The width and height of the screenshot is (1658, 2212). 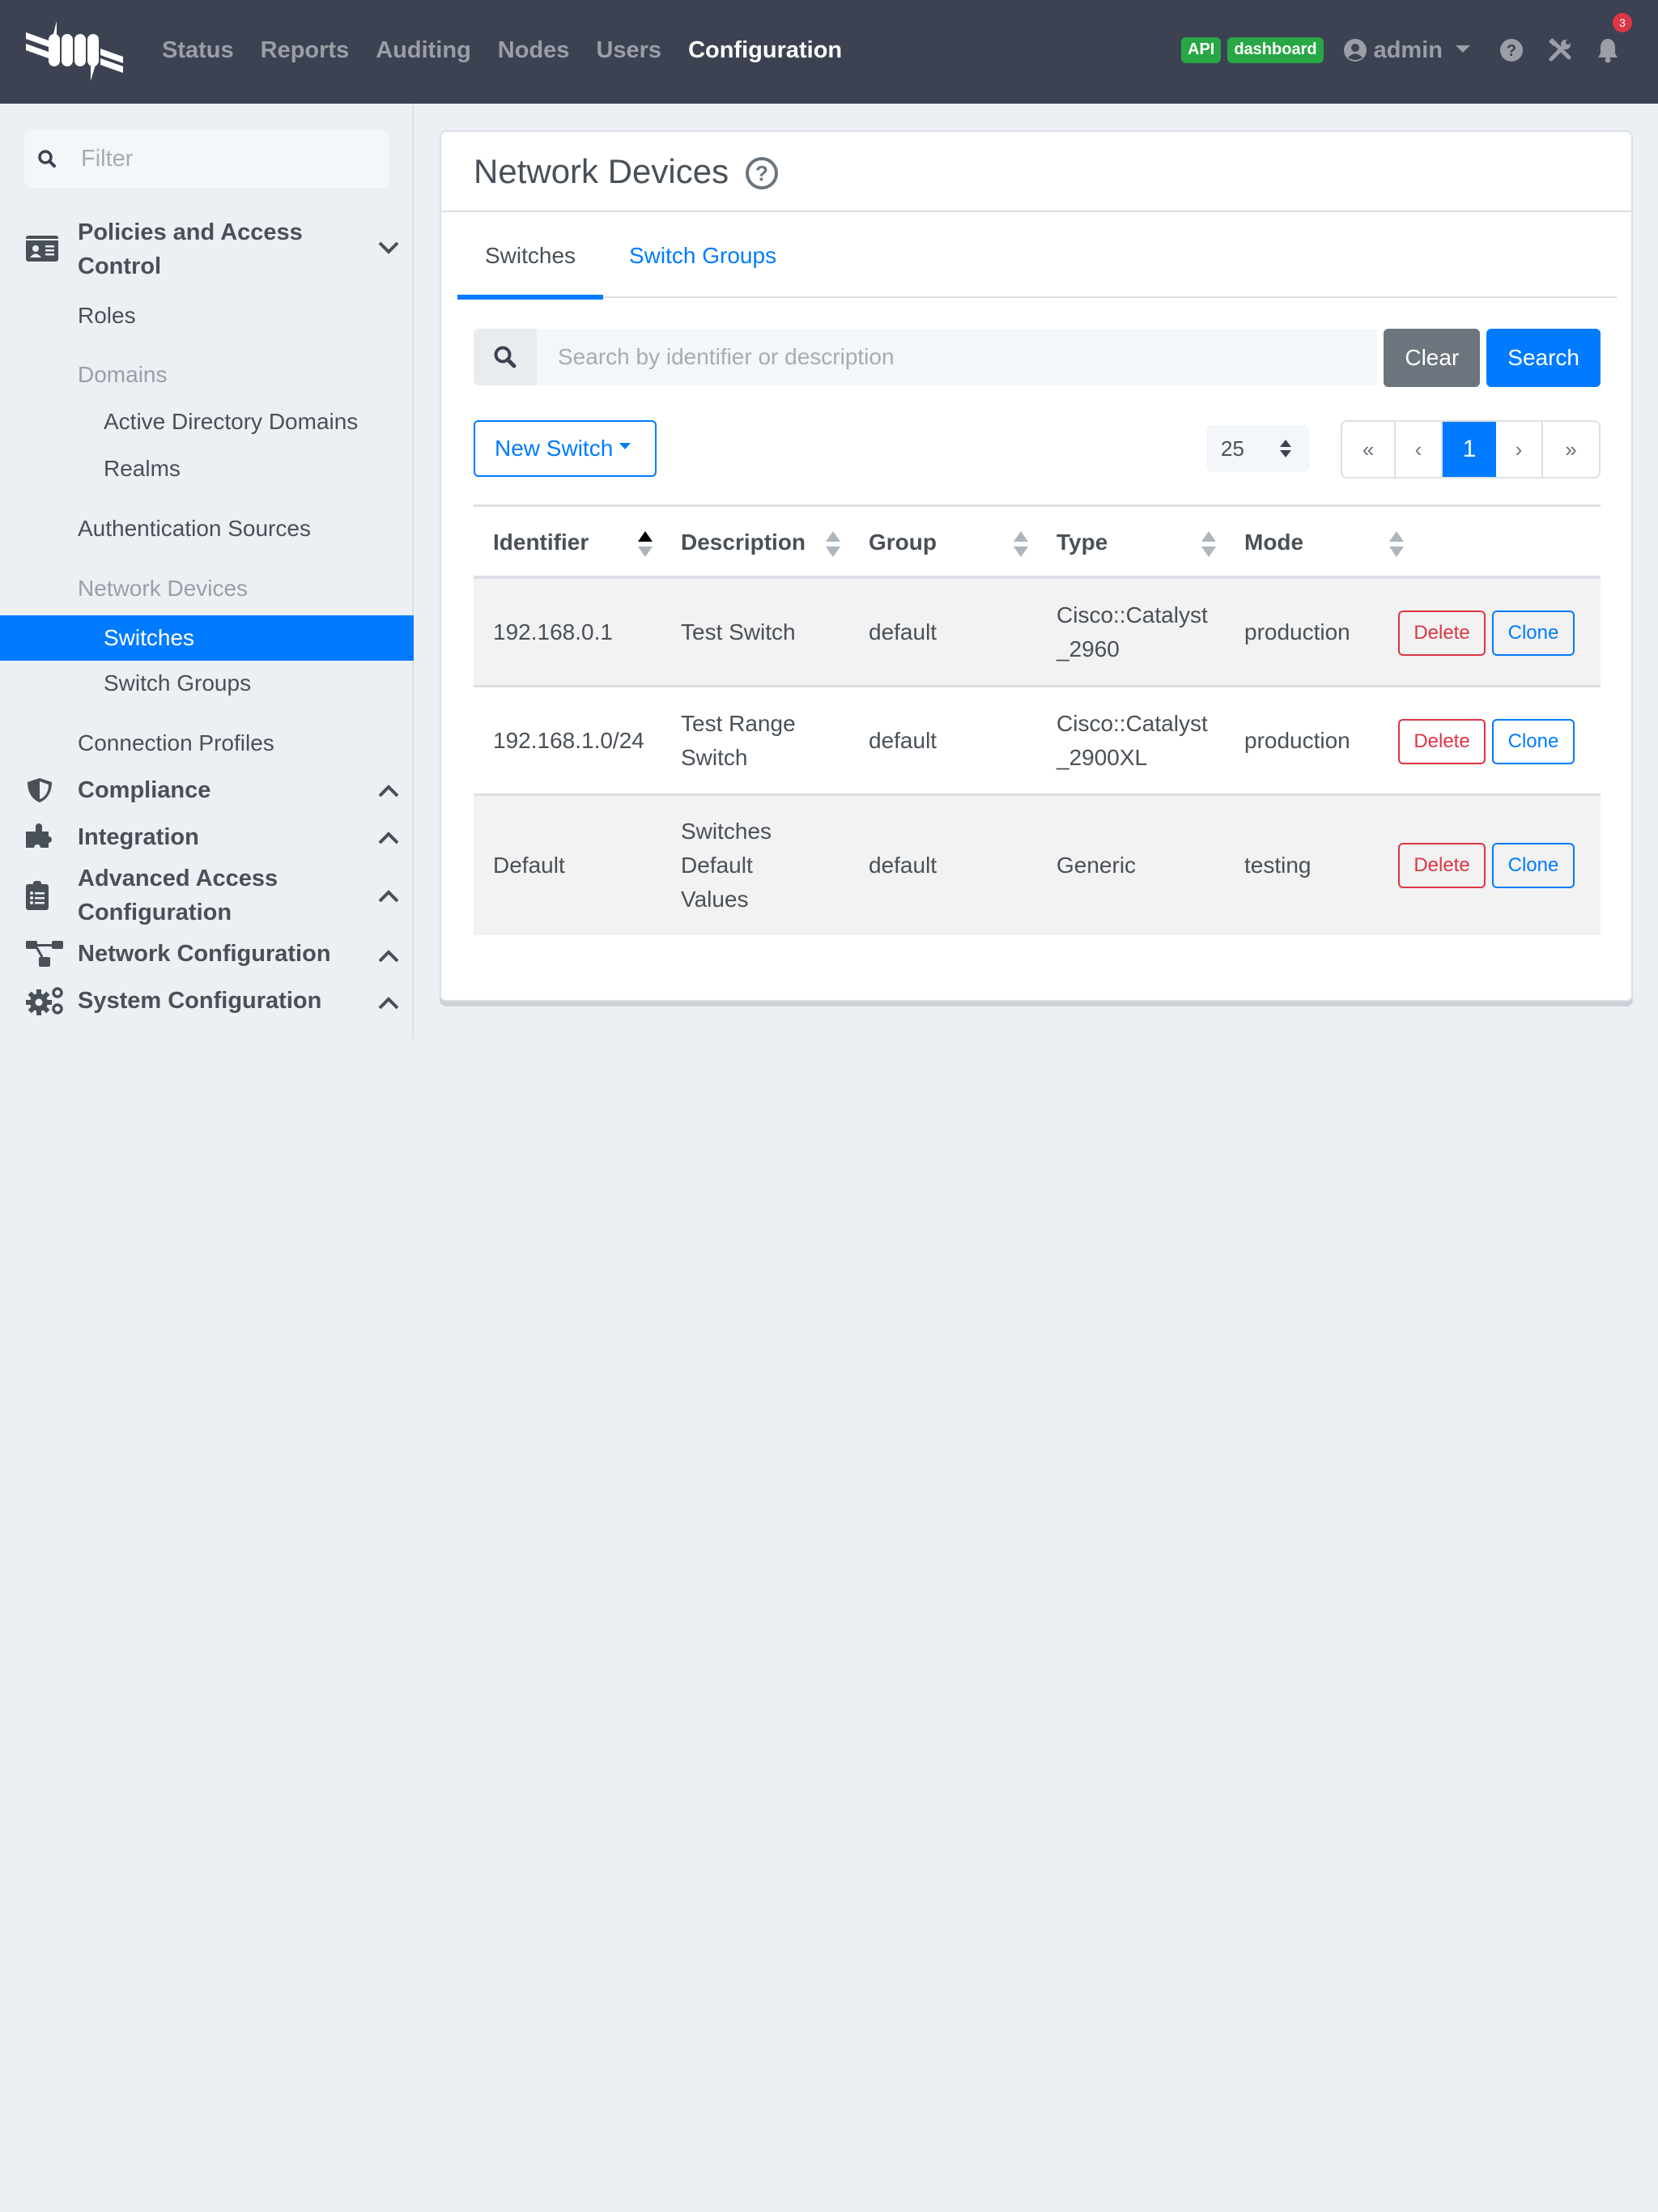 What do you see at coordinates (178, 683) in the screenshot?
I see `sidebar-item-label: Switch Groups` at bounding box center [178, 683].